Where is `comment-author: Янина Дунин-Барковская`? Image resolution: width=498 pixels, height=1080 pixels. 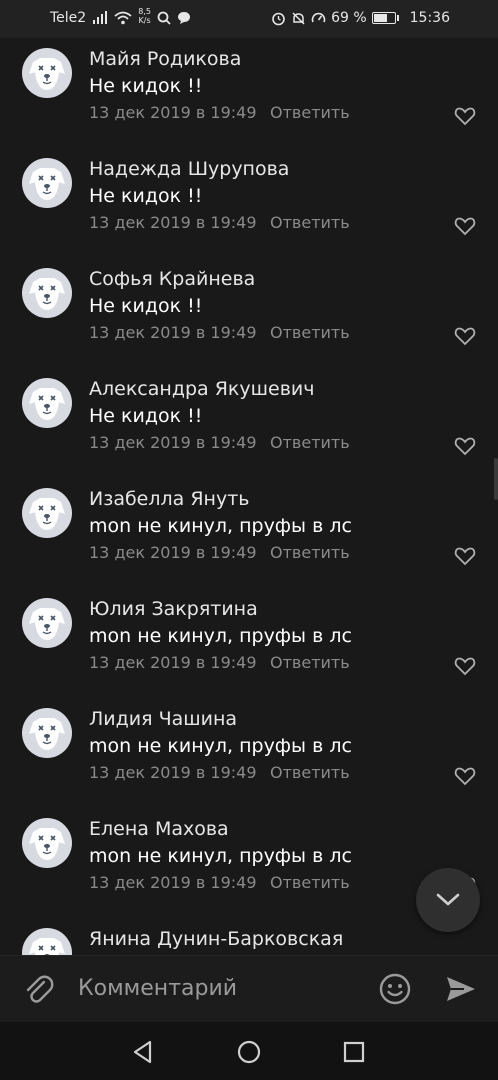 comment-author: Янина Дунин-Барковская is located at coordinates (216, 939).